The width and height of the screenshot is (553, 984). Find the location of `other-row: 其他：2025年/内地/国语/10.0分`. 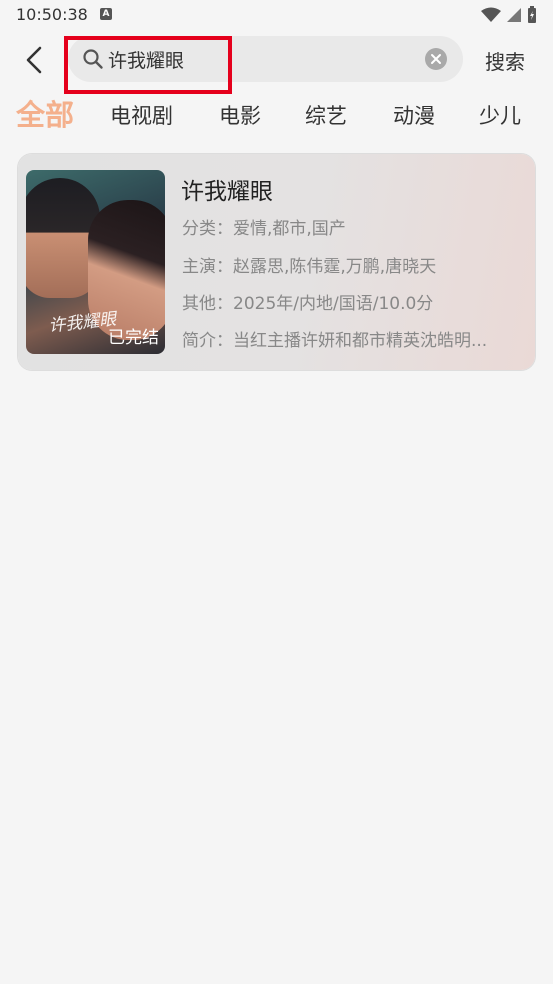

other-row: 其他：2025年/内地/国语/10.0分 is located at coordinates (352, 301).